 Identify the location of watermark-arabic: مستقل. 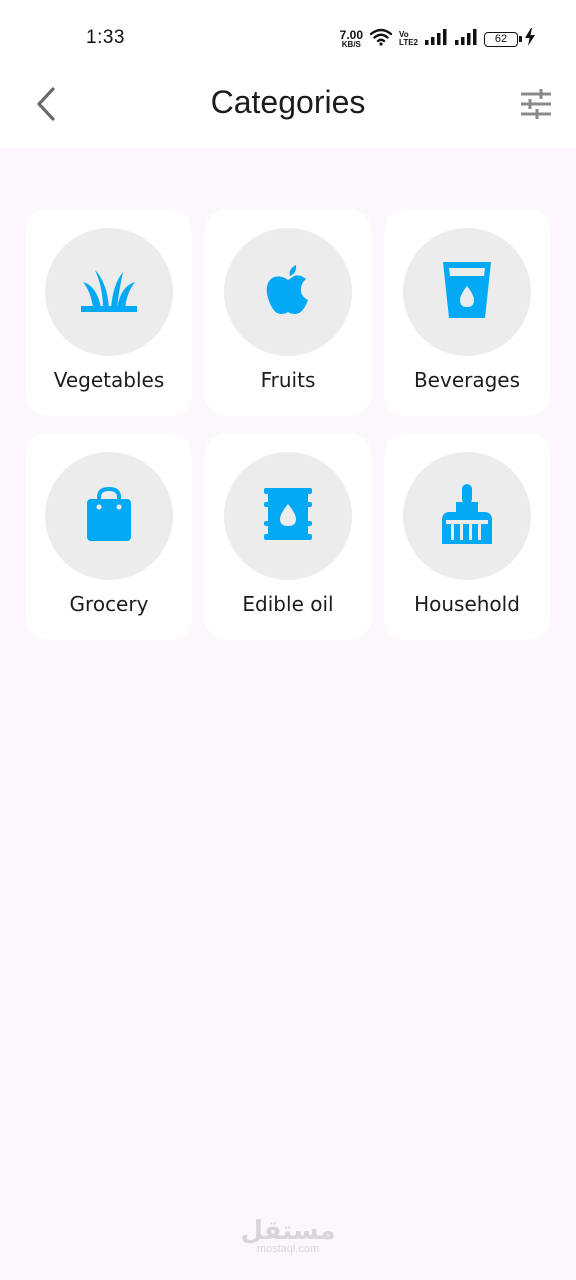
(288, 1231).